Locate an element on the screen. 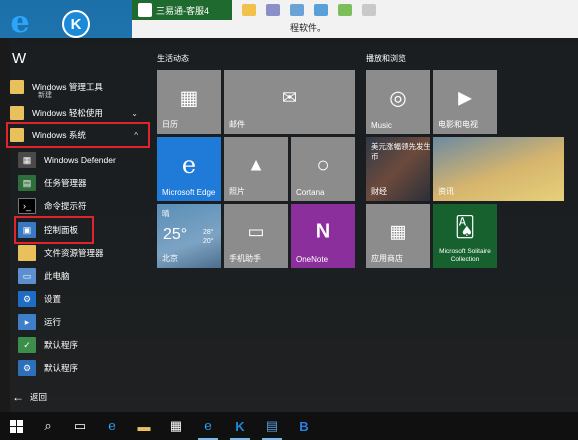 The height and width of the screenshot is (440, 578). tile-solitaire: 🂡 Microsoft Solitaire Collection is located at coordinates (465, 236).